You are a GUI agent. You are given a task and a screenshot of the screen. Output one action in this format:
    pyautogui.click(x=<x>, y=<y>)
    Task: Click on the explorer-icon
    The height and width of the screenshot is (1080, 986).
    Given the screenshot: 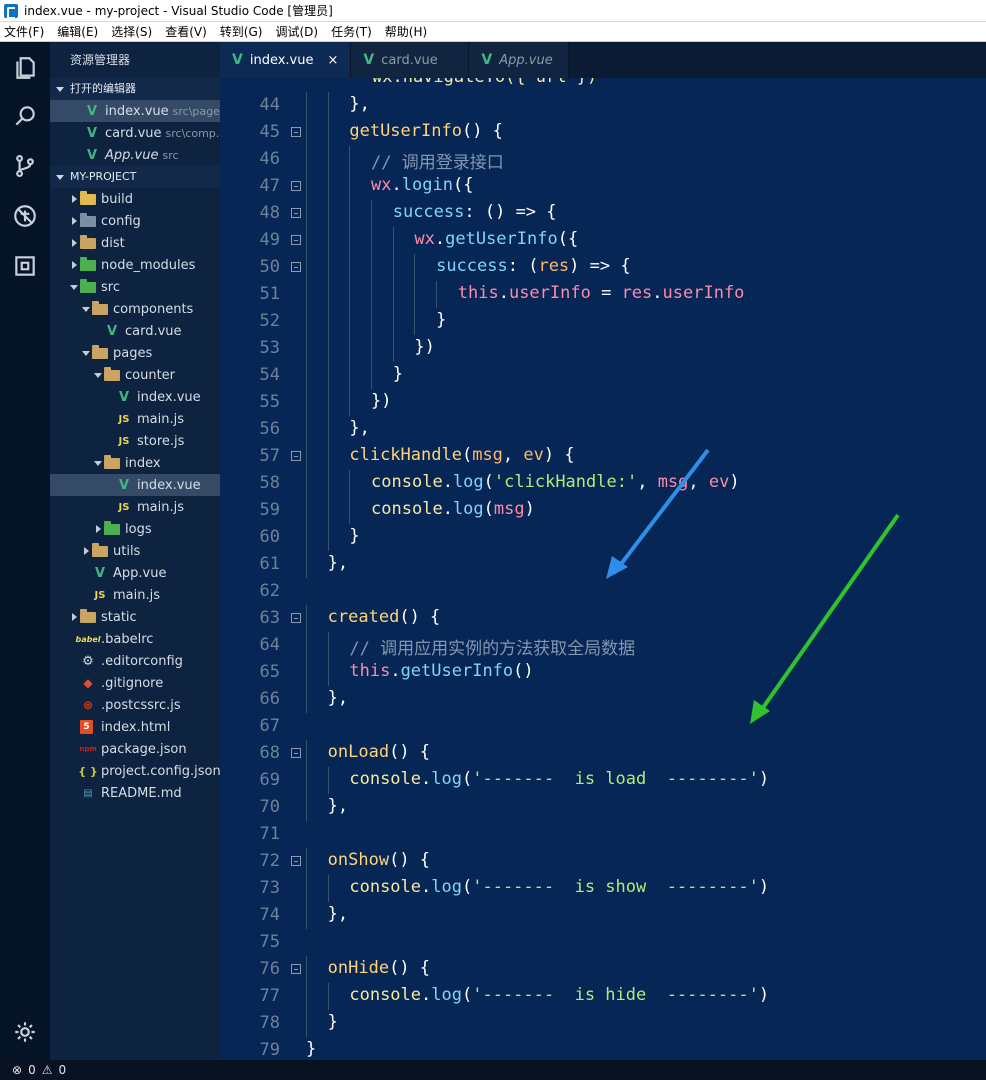 What is the action you would take?
    pyautogui.click(x=25, y=68)
    